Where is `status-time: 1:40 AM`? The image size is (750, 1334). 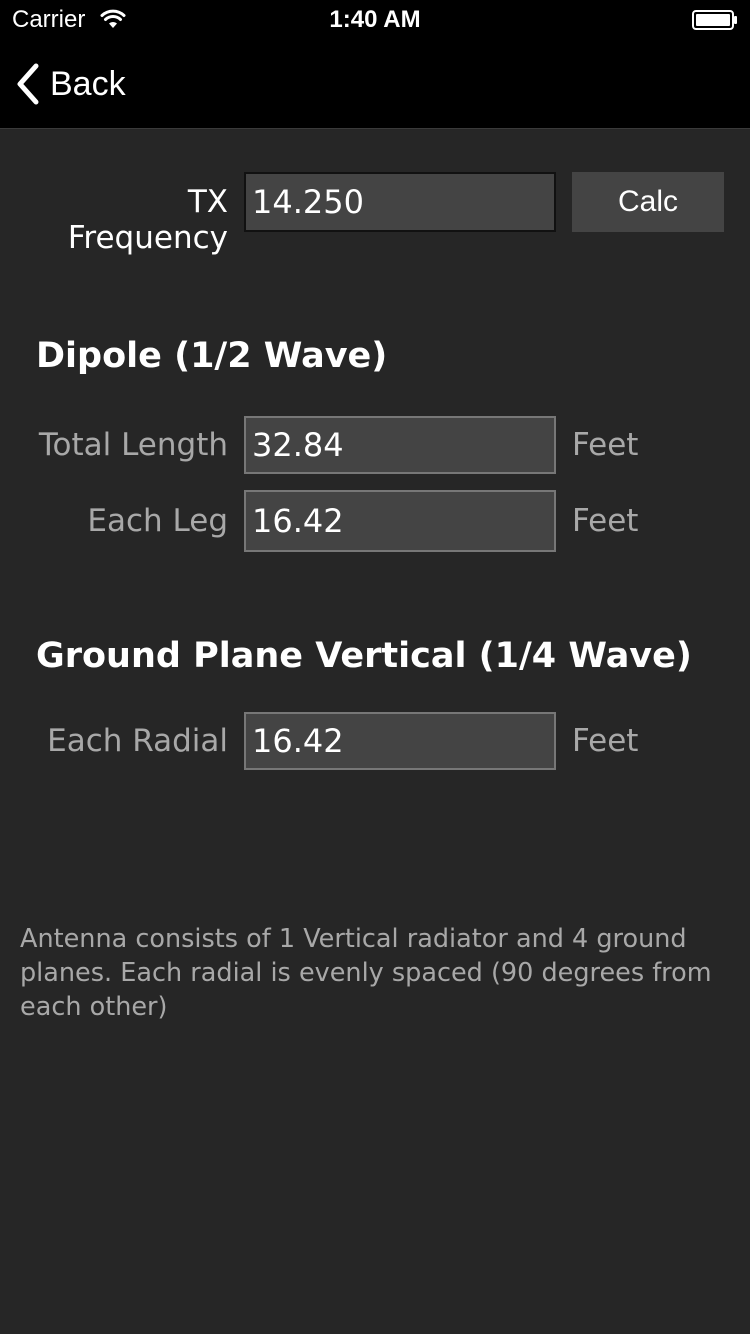 status-time: 1:40 AM is located at coordinates (375, 19).